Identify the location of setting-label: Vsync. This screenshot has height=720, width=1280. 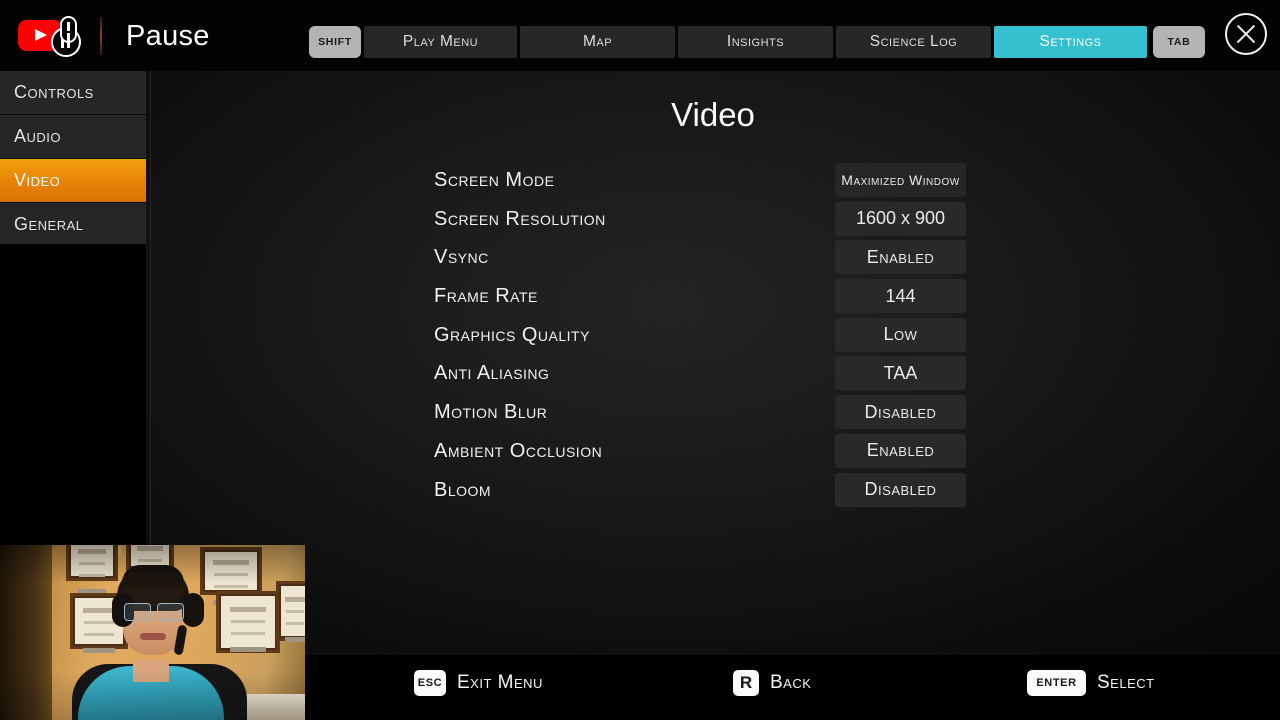
(461, 257).